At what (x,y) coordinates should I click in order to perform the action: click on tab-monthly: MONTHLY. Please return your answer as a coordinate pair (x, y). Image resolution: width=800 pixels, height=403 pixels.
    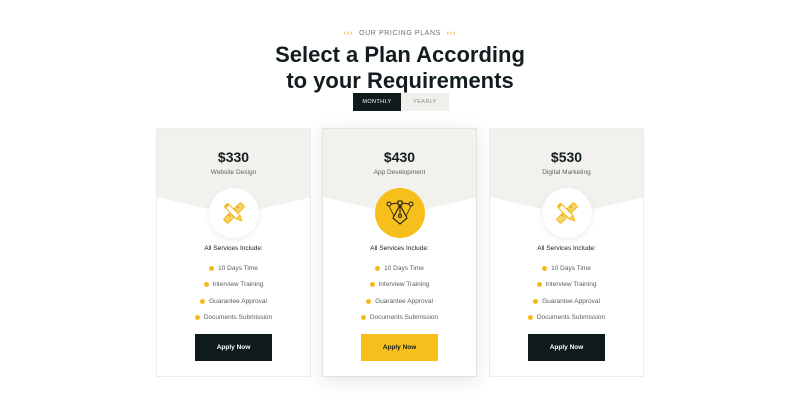
    Looking at the image, I should click on (377, 102).